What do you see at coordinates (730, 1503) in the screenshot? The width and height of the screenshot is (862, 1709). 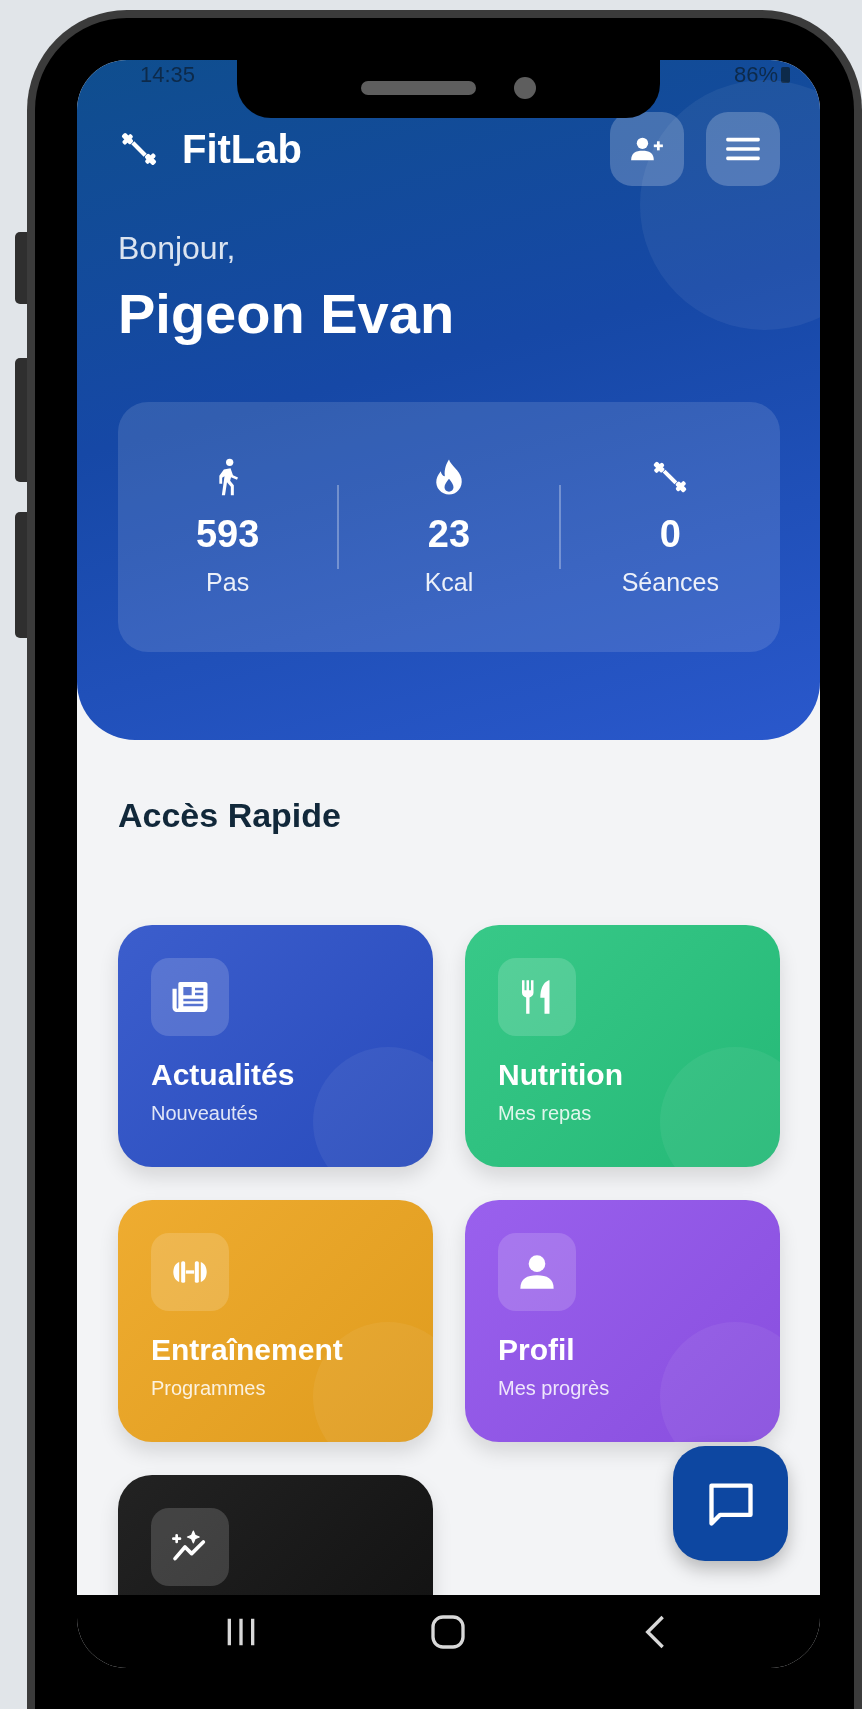 I see `chat-button` at bounding box center [730, 1503].